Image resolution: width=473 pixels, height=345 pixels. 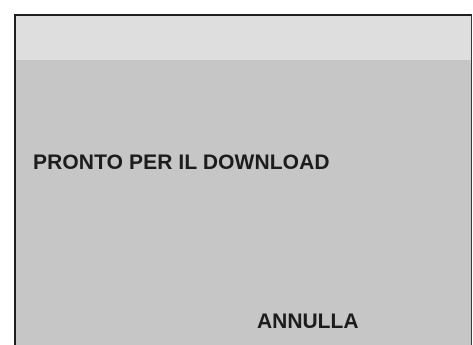 What do you see at coordinates (243, 38) in the screenshot?
I see `dialog-title-bar` at bounding box center [243, 38].